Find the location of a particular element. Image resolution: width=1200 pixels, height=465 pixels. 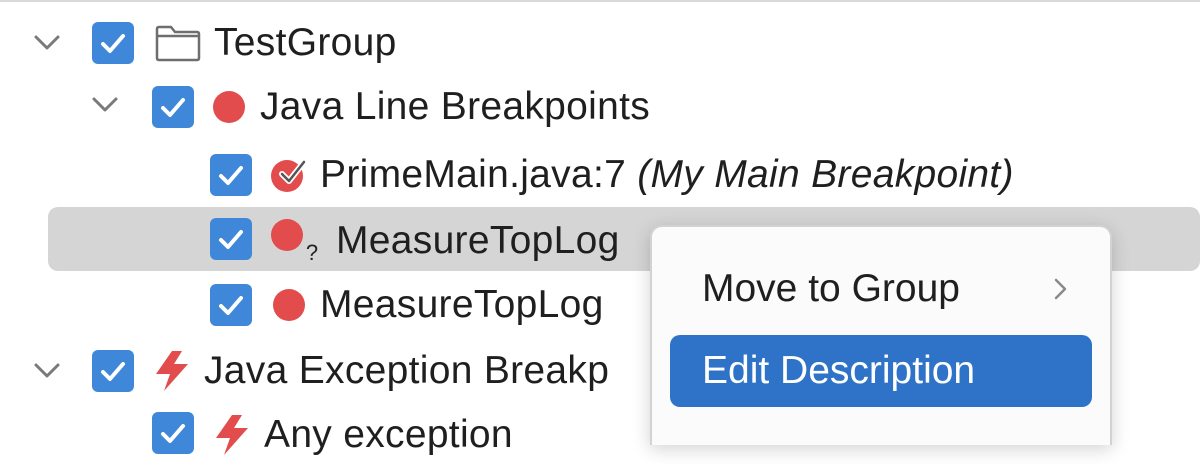

breakpoint-unverified-icon: ? is located at coordinates (298, 241).